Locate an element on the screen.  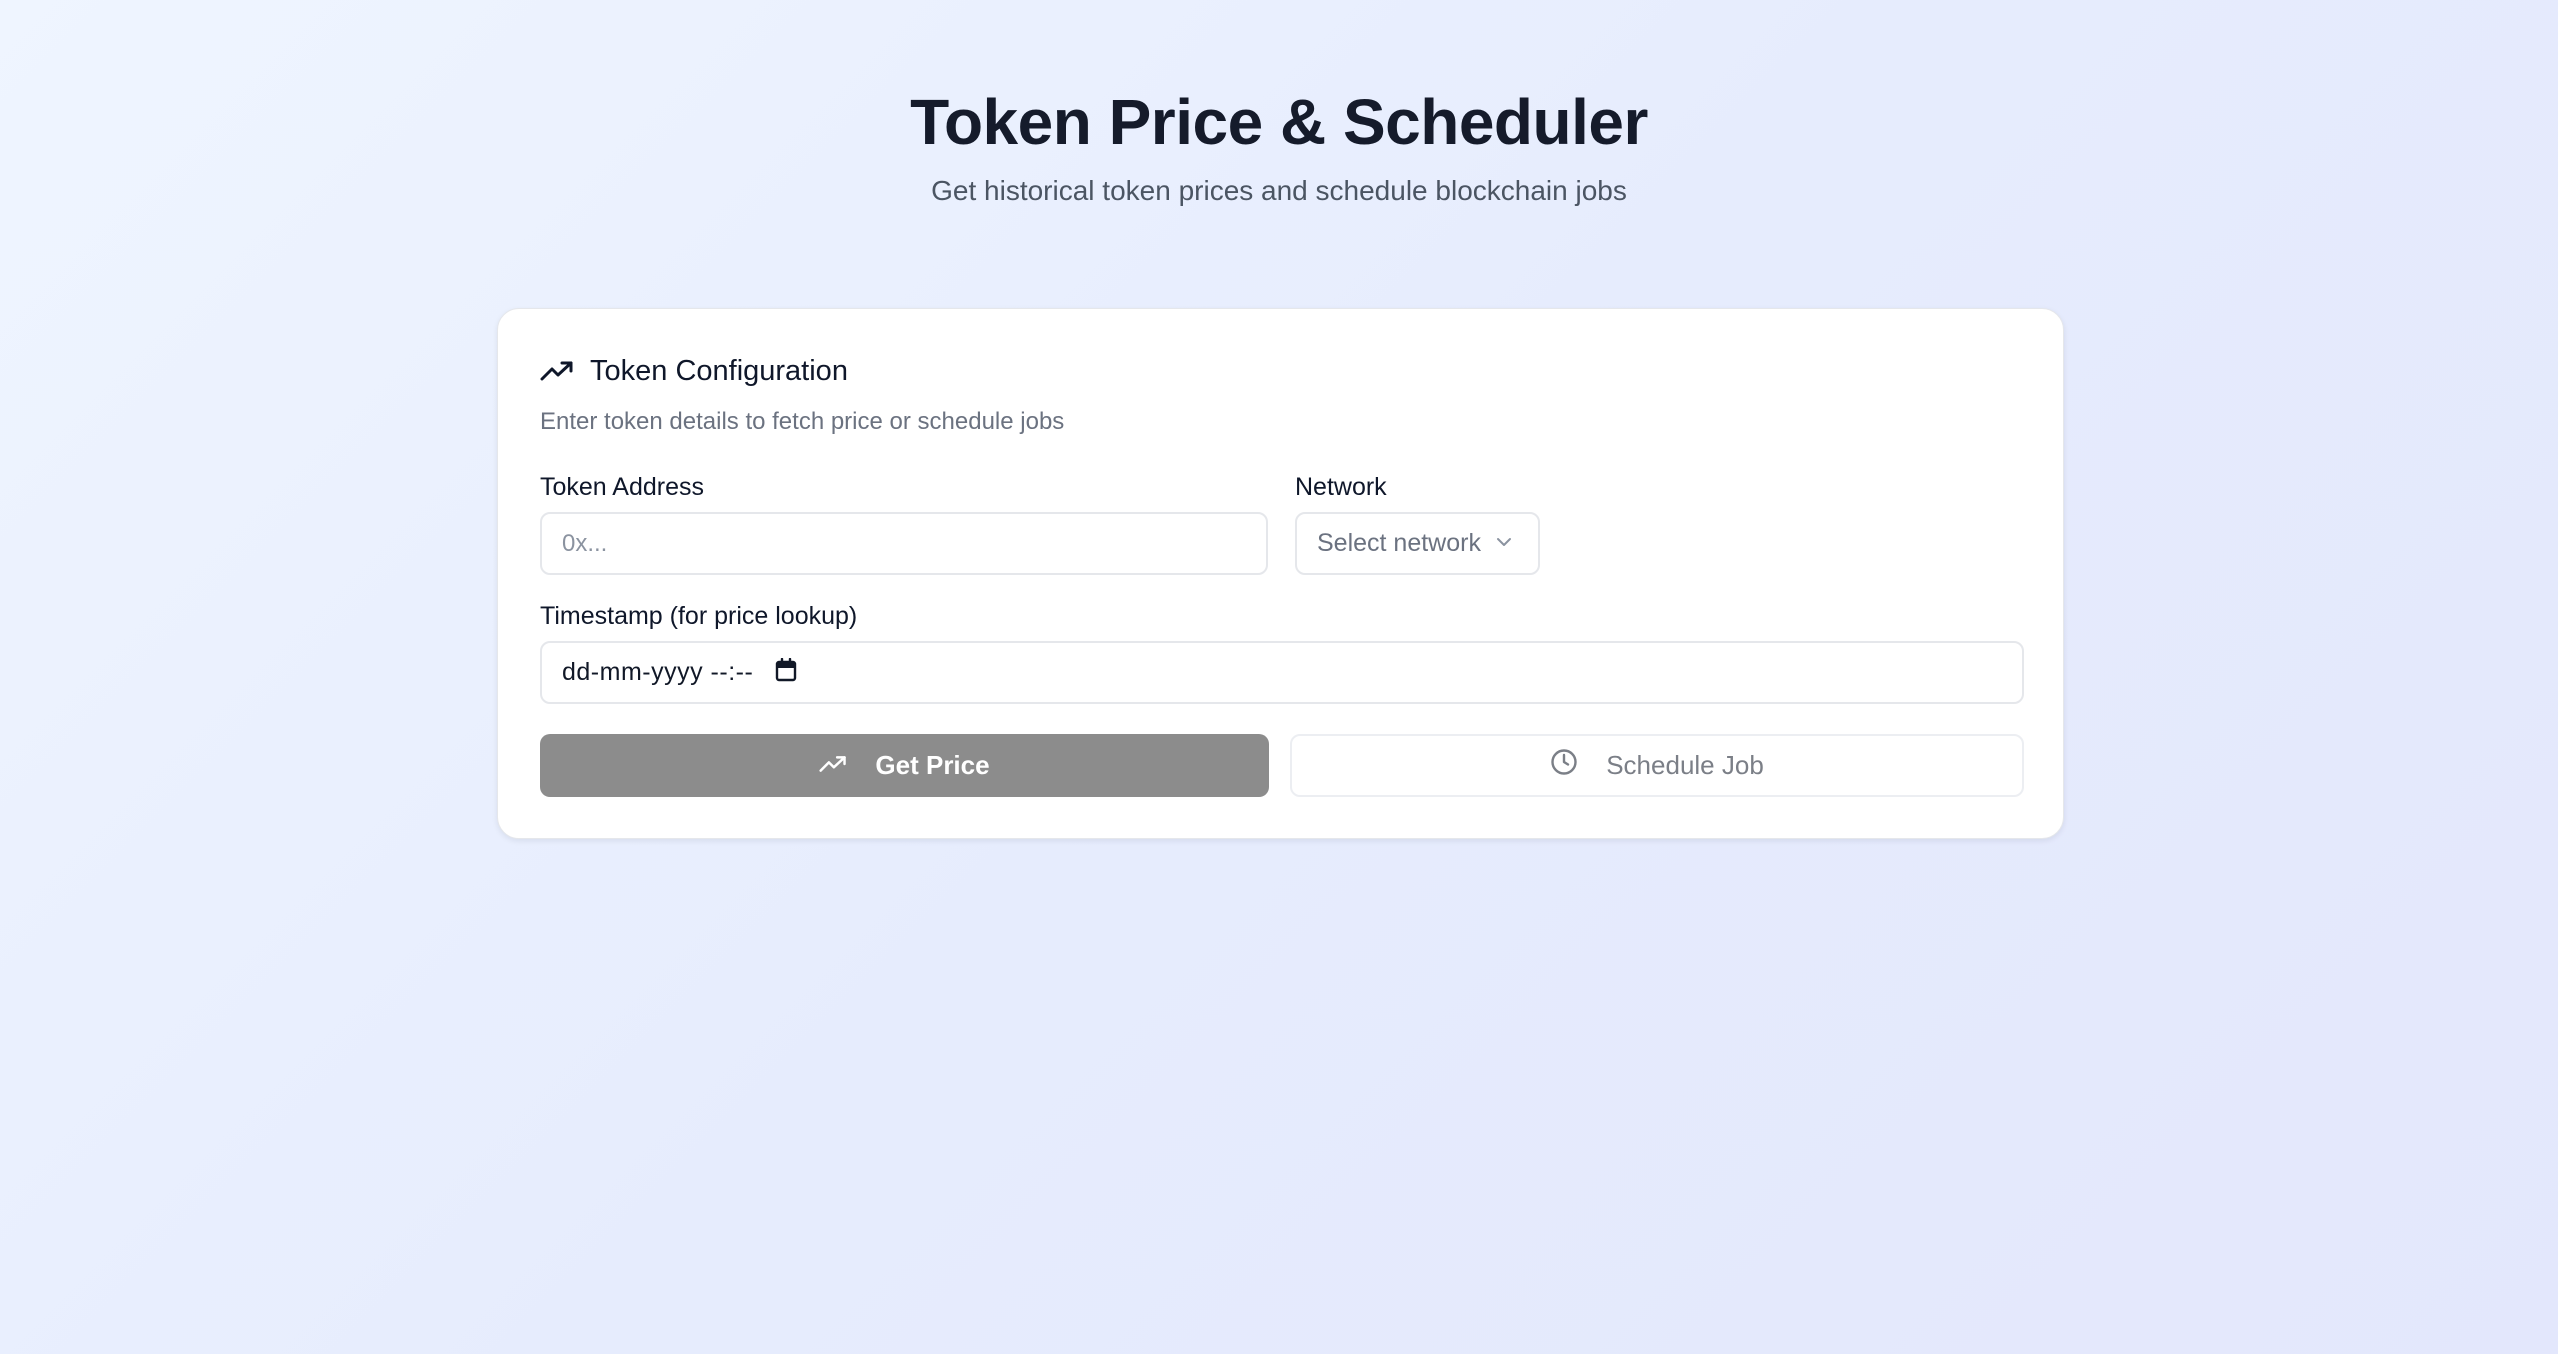
timestamp-label: Timestamp (for price lookup) is located at coordinates (699, 616).